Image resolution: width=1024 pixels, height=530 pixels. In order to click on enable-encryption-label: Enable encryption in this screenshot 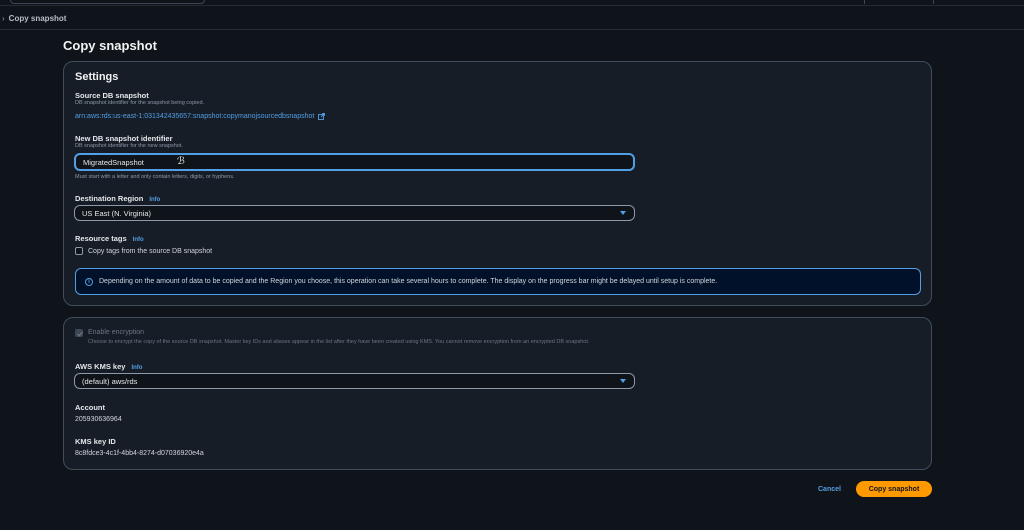, I will do `click(116, 332)`.